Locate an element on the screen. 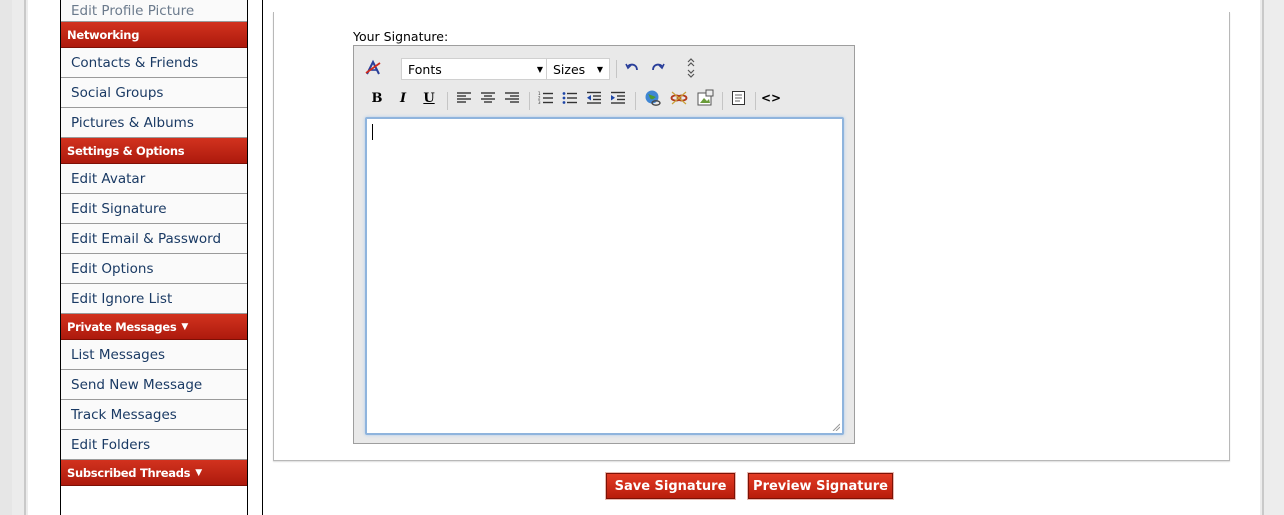  underline-button: U is located at coordinates (429, 98).